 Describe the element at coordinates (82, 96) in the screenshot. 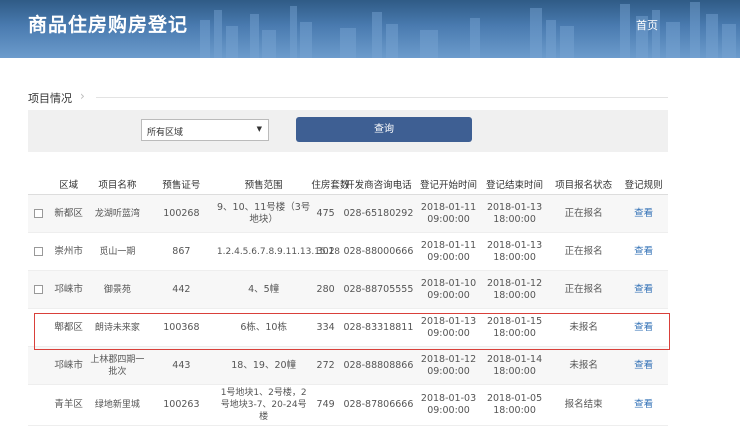

I see `chevron-right-icon: ›` at that location.